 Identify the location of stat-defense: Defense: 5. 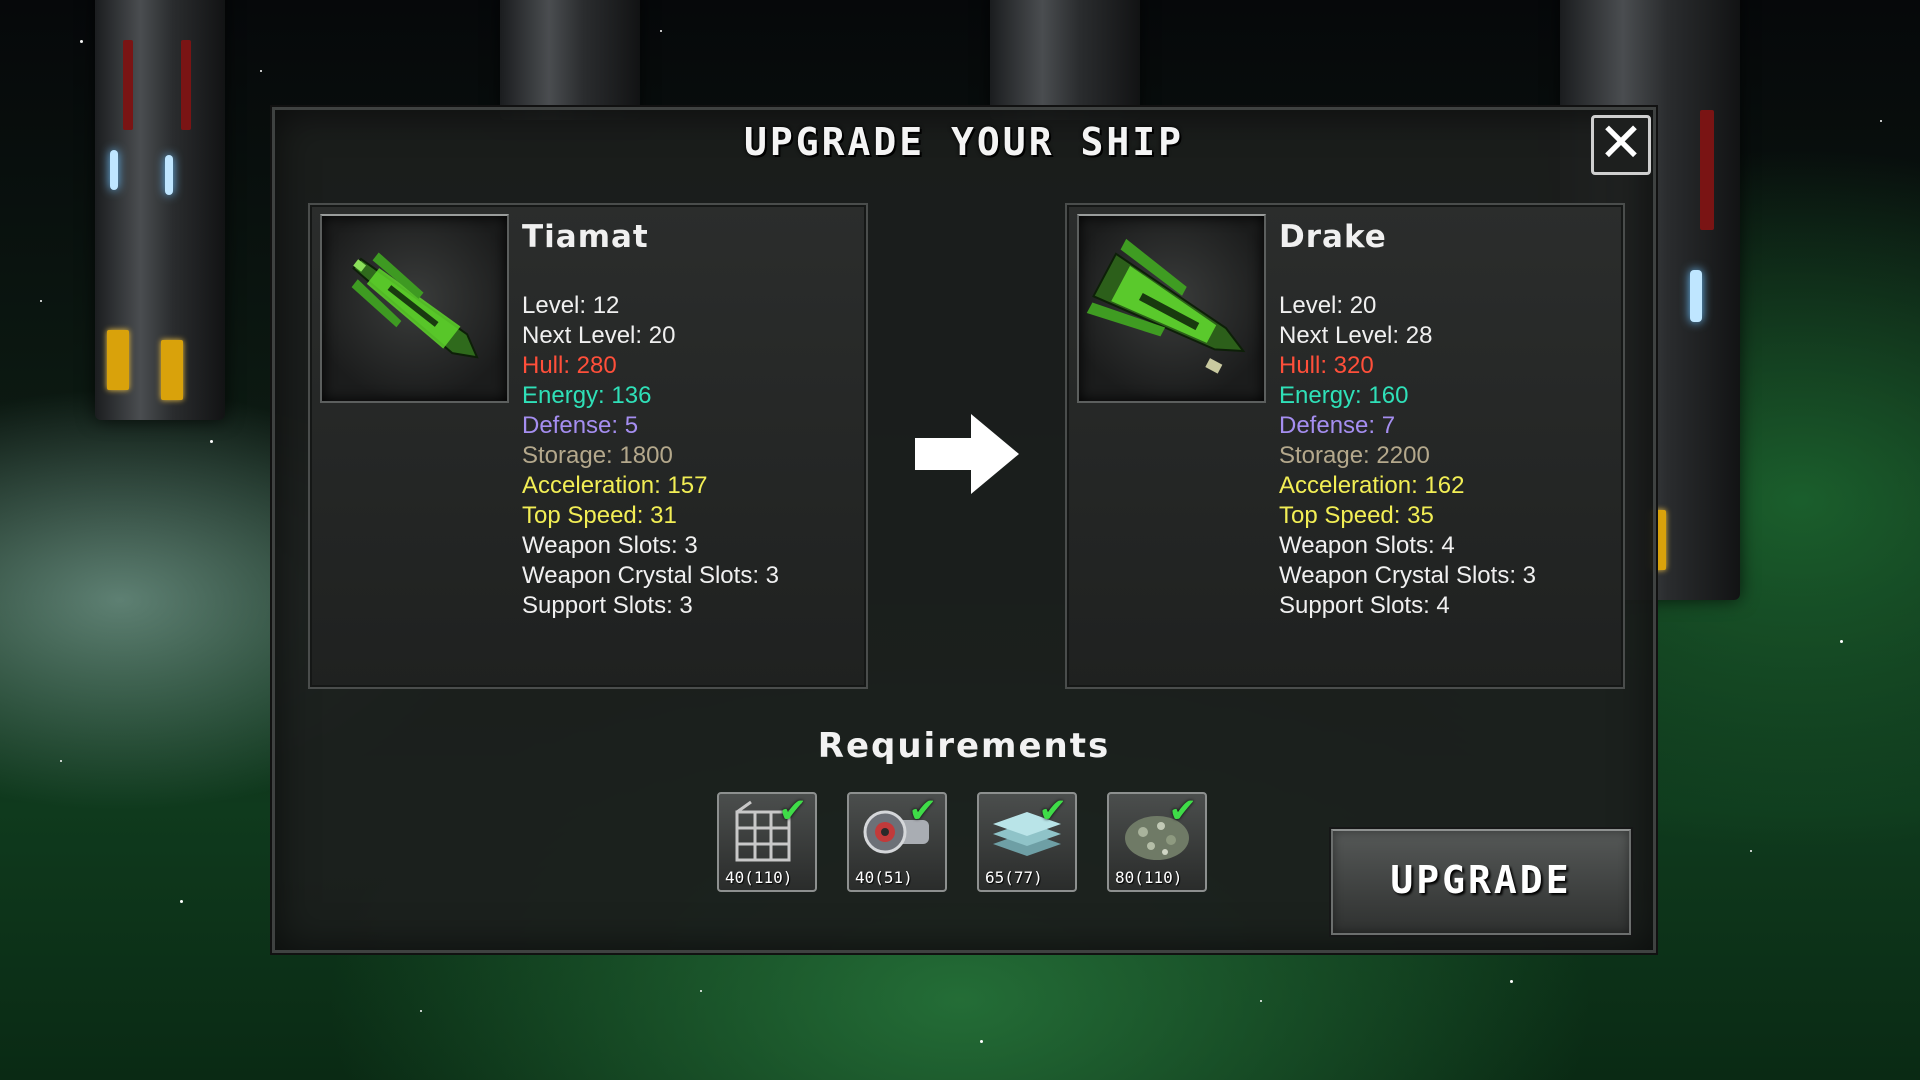
(580, 425).